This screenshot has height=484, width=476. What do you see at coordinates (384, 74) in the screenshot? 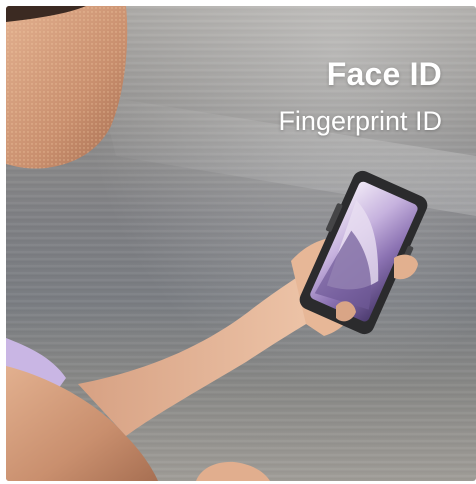
I see `headline: Face ID` at bounding box center [384, 74].